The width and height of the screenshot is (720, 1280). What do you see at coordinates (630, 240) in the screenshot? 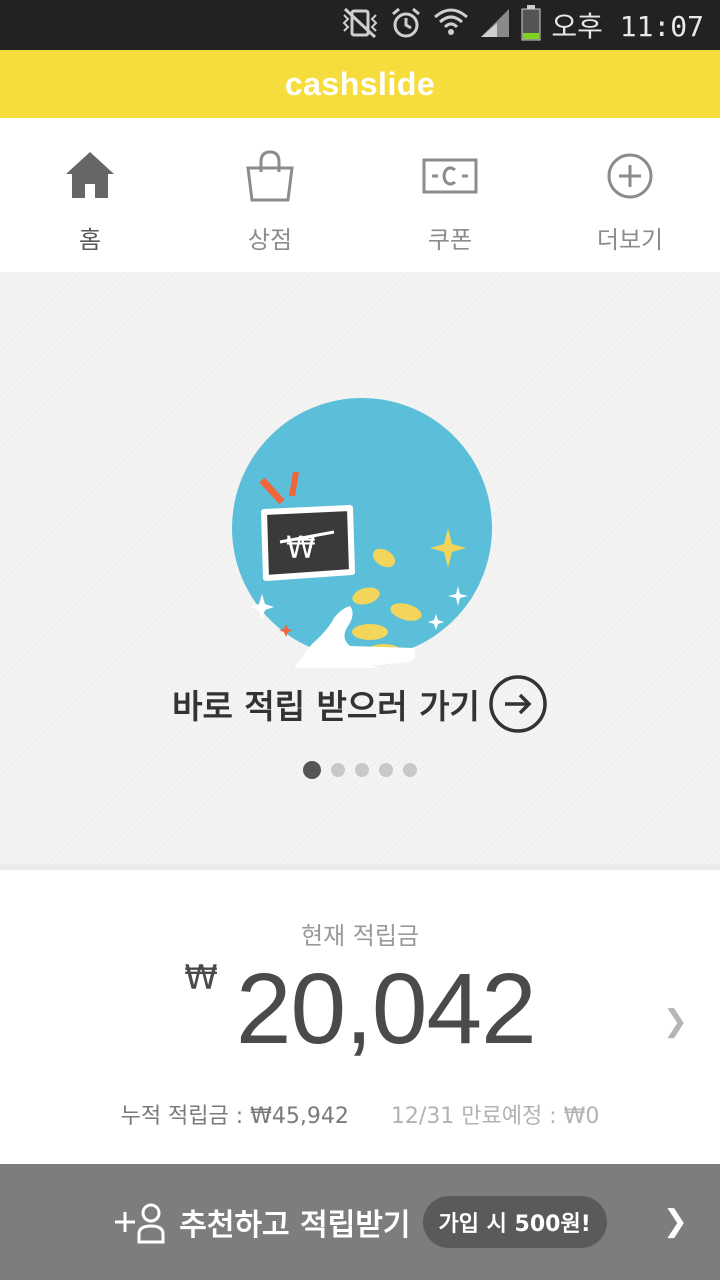
I see `tab-more-label: 더보기` at bounding box center [630, 240].